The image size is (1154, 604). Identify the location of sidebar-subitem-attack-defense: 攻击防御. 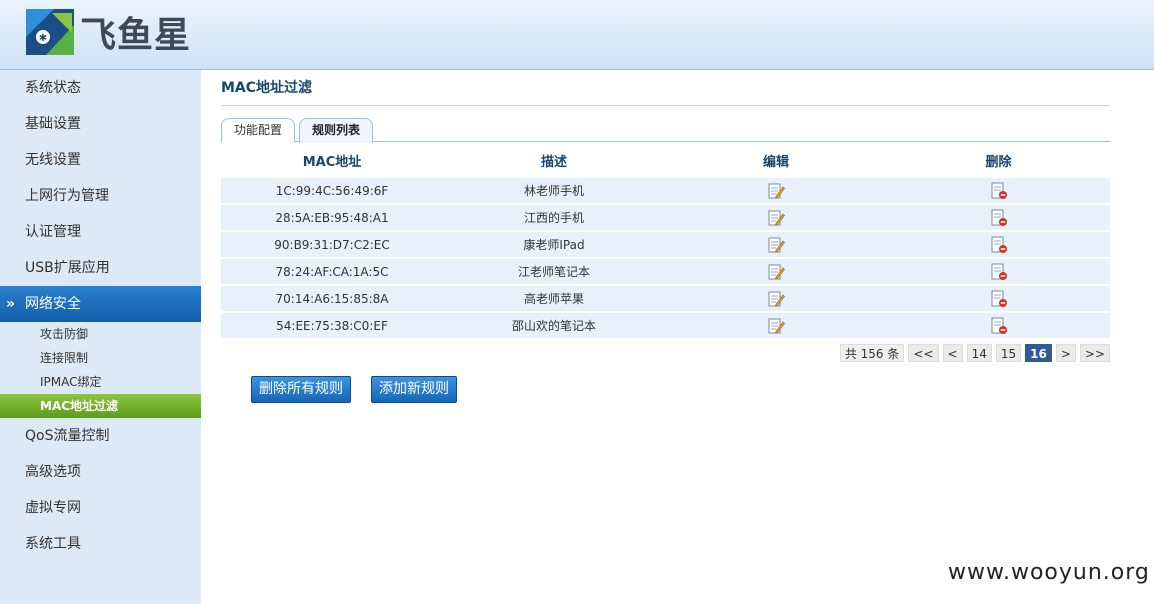
(100, 334).